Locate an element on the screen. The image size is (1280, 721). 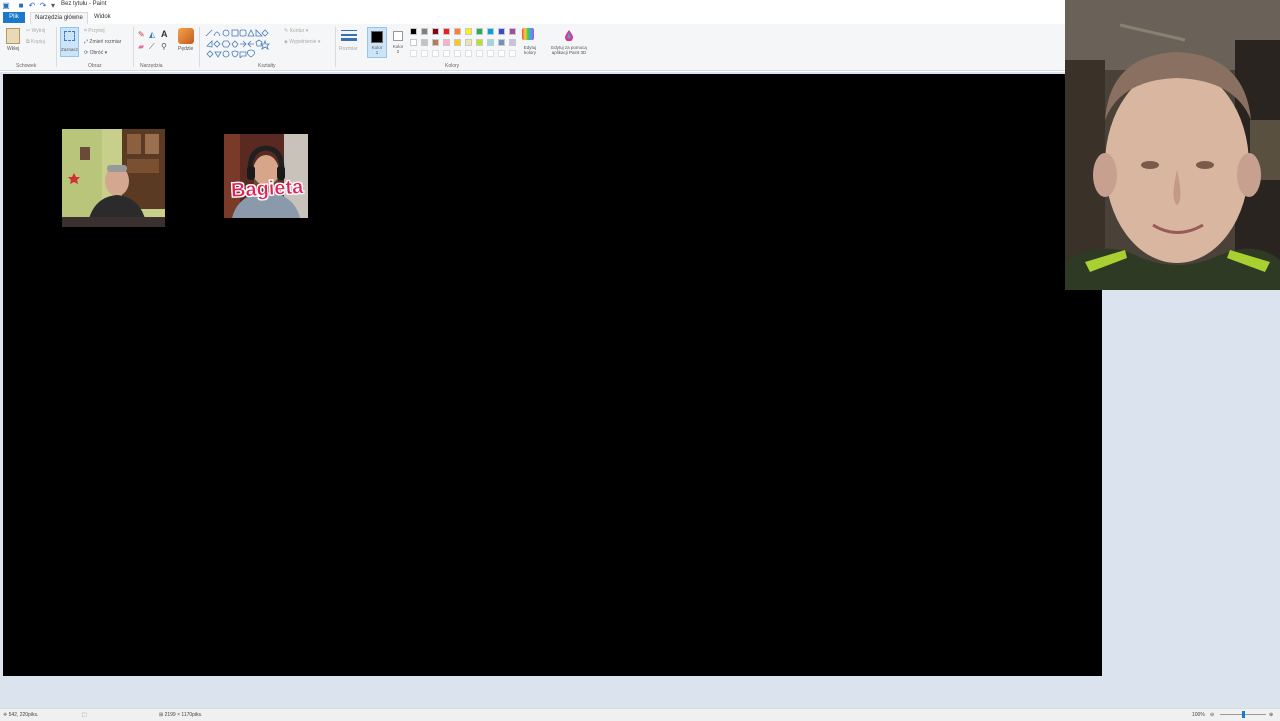
fill-button: ◈ Wypełnienie ▾ is located at coordinates (302, 42).